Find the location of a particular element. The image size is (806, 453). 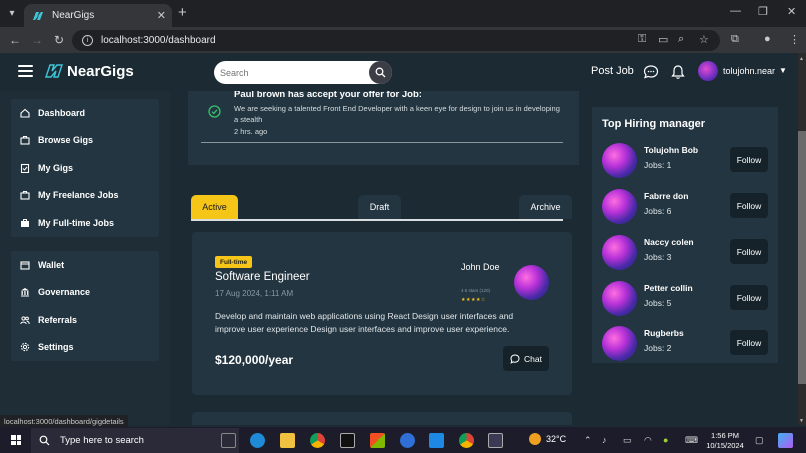

volume-icon: ♪ is located at coordinates (604, 440).